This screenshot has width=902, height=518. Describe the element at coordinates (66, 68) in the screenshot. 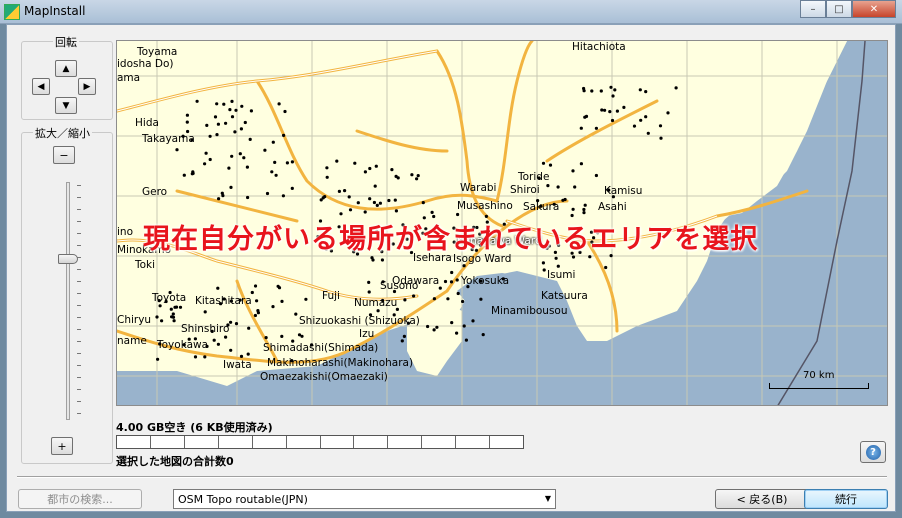

I see `rotate-up-button: ▲` at that location.